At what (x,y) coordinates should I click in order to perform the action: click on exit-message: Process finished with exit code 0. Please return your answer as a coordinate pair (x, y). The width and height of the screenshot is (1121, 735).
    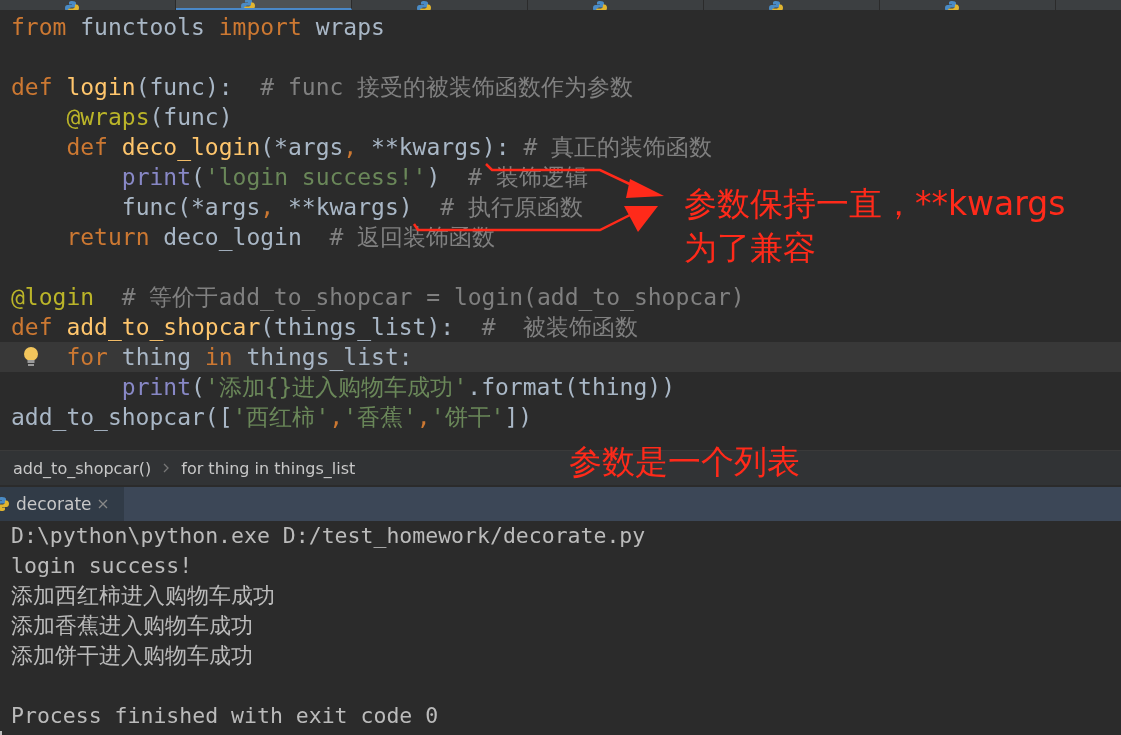
    Looking at the image, I should click on (225, 715).